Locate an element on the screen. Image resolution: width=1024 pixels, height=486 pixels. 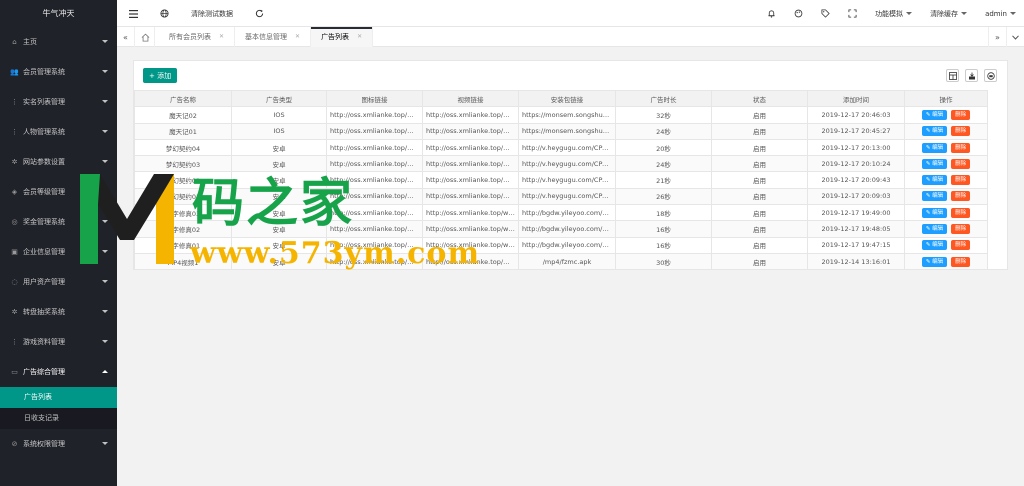
tab: 广告列表 ✕ is located at coordinates (342, 37).